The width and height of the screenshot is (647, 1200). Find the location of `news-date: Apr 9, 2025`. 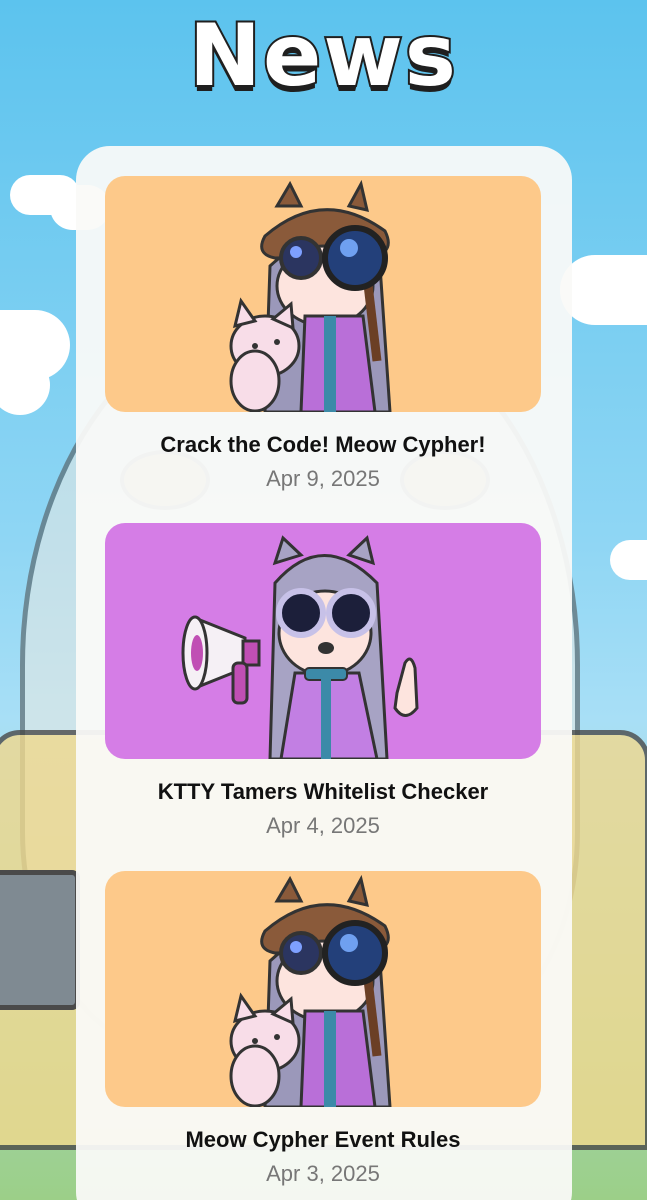

news-date: Apr 9, 2025 is located at coordinates (323, 478).